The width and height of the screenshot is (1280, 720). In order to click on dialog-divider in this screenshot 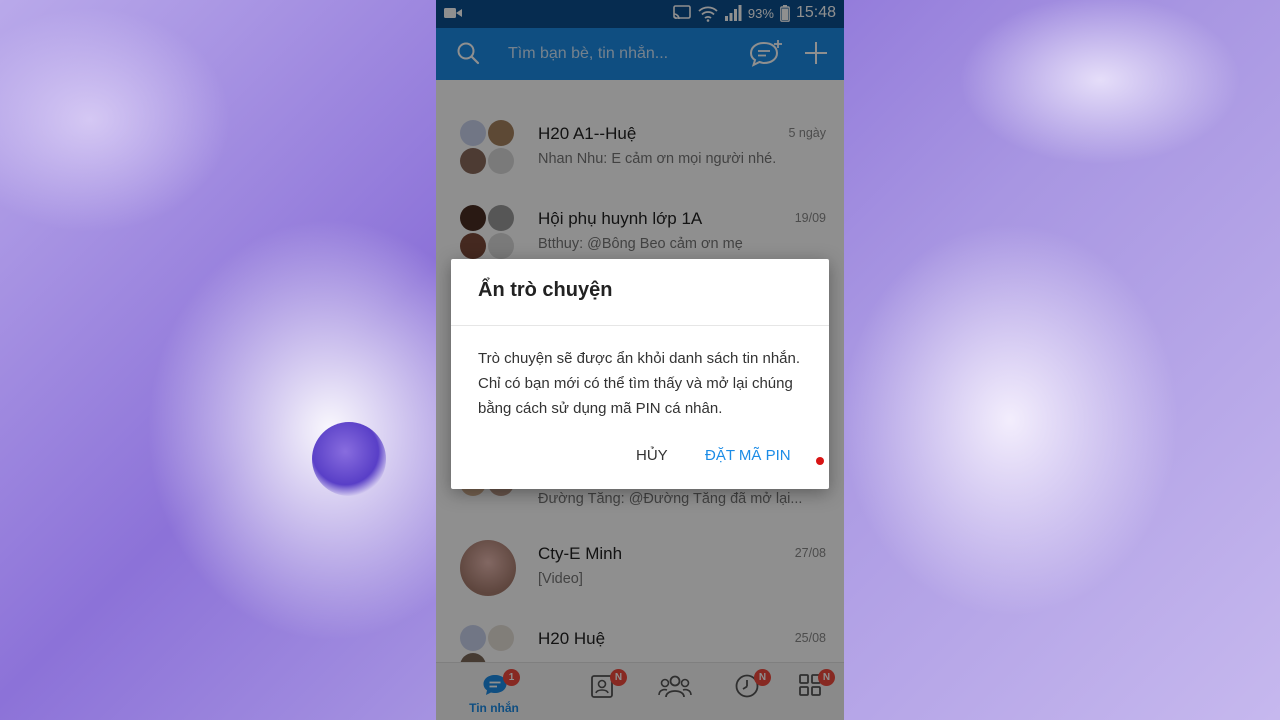, I will do `click(640, 325)`.